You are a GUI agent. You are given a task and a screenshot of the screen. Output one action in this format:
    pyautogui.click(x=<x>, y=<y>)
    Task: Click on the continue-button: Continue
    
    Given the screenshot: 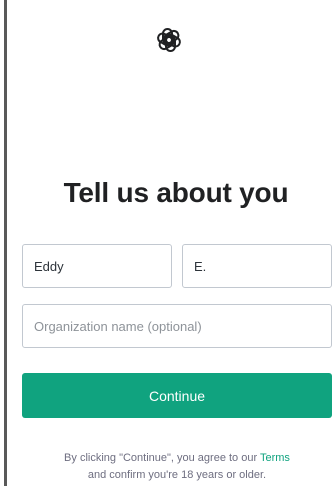 What is the action you would take?
    pyautogui.click(x=177, y=395)
    